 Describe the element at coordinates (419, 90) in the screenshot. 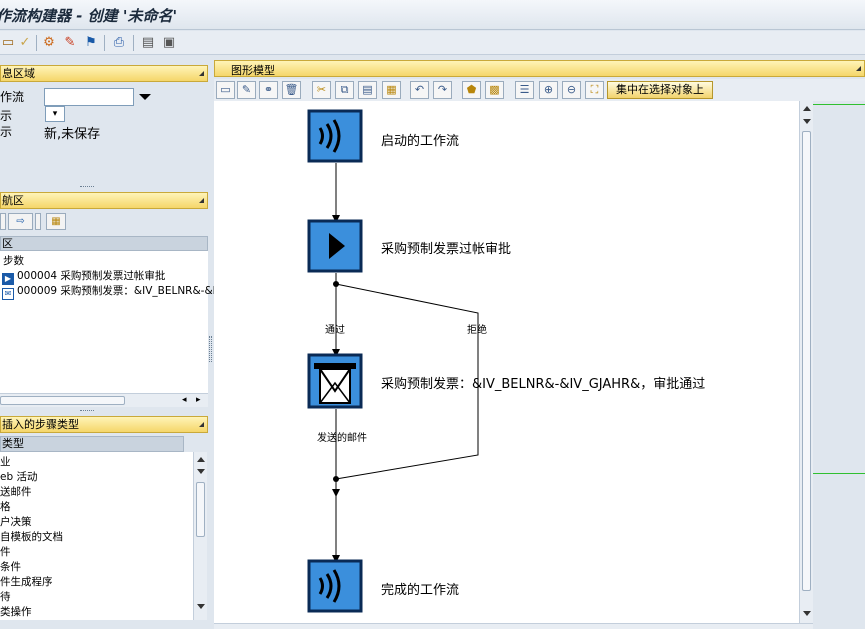

I see `undo-icon: ↶` at that location.